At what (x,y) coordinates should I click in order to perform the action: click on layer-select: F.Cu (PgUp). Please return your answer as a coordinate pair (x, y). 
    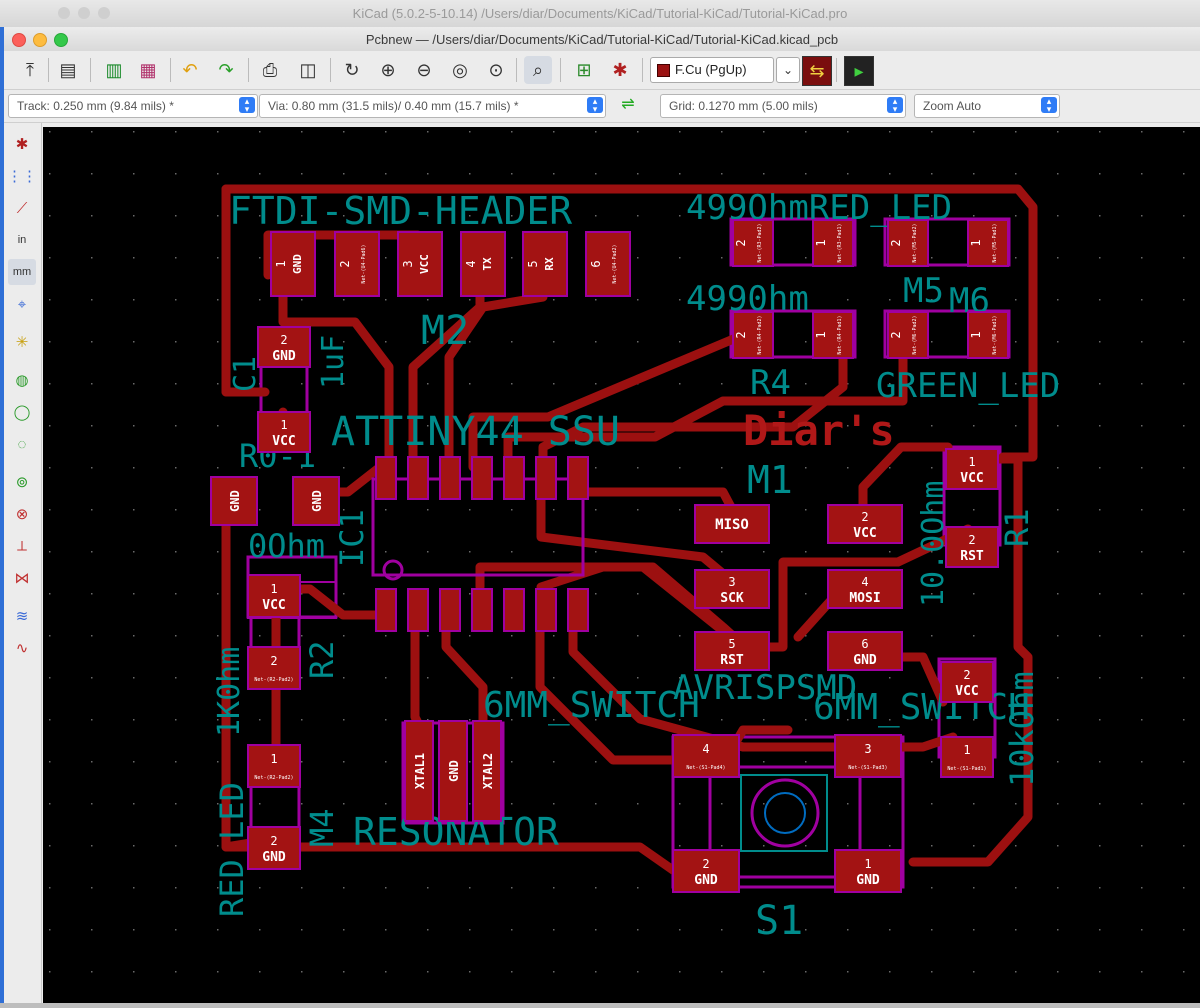
    Looking at the image, I should click on (712, 70).